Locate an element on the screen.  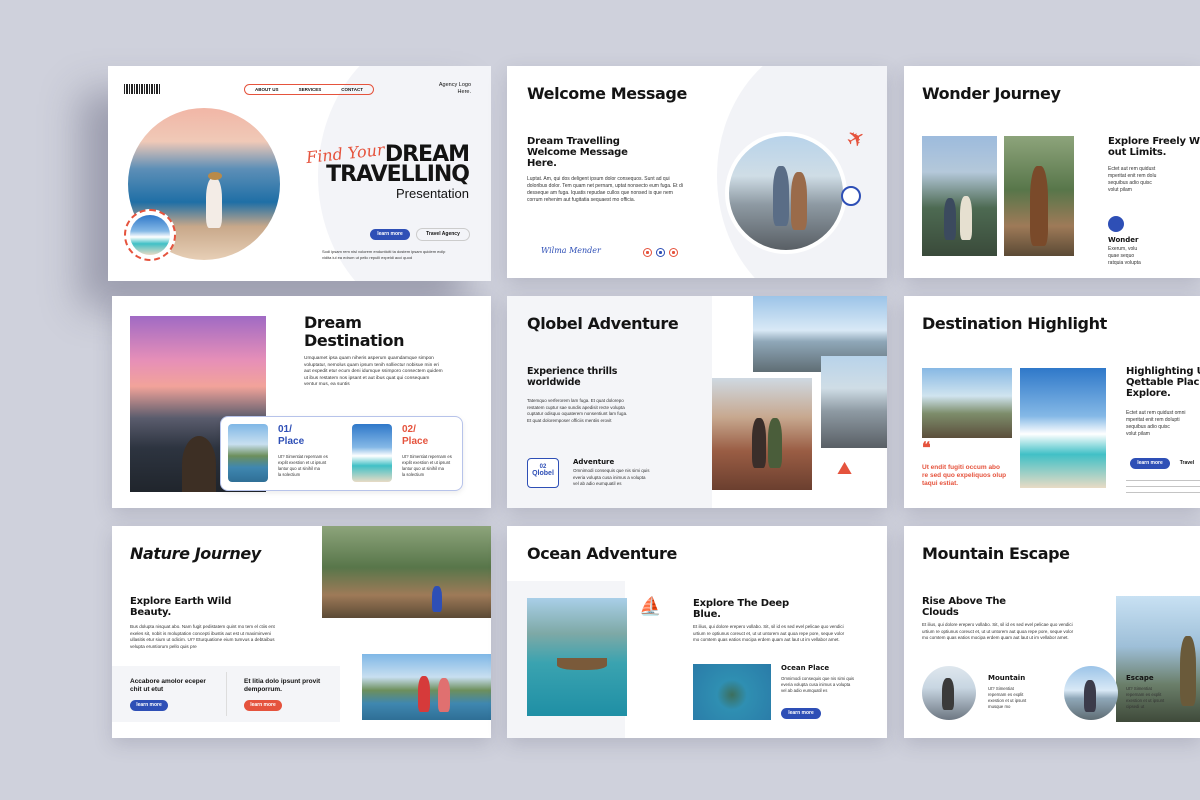
ship-icon: ⛵ is located at coordinates (650, 606).